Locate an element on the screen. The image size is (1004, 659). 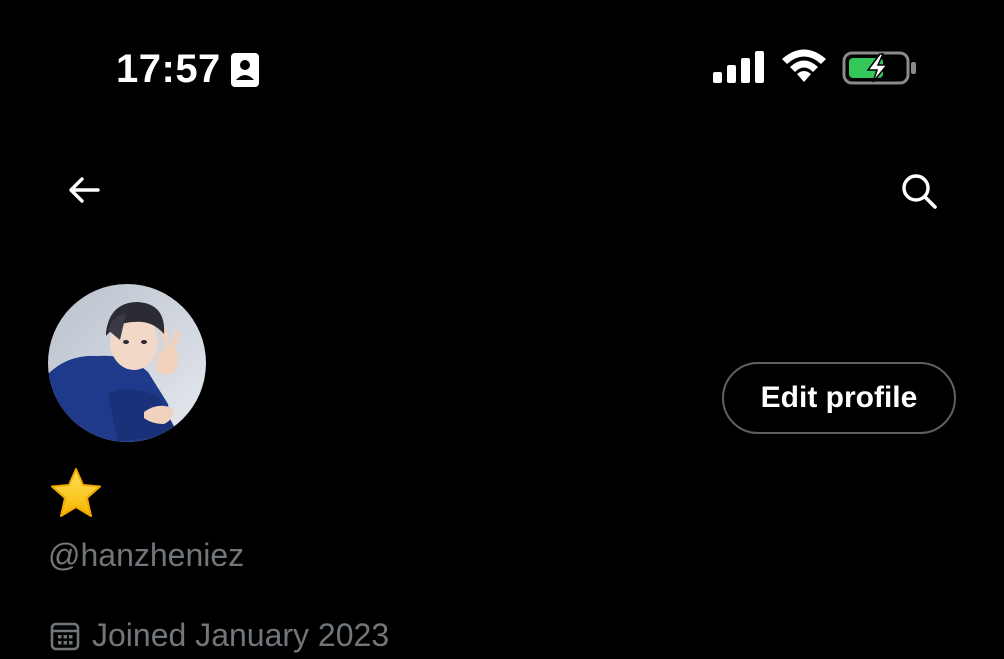
back-button is located at coordinates (84, 190).